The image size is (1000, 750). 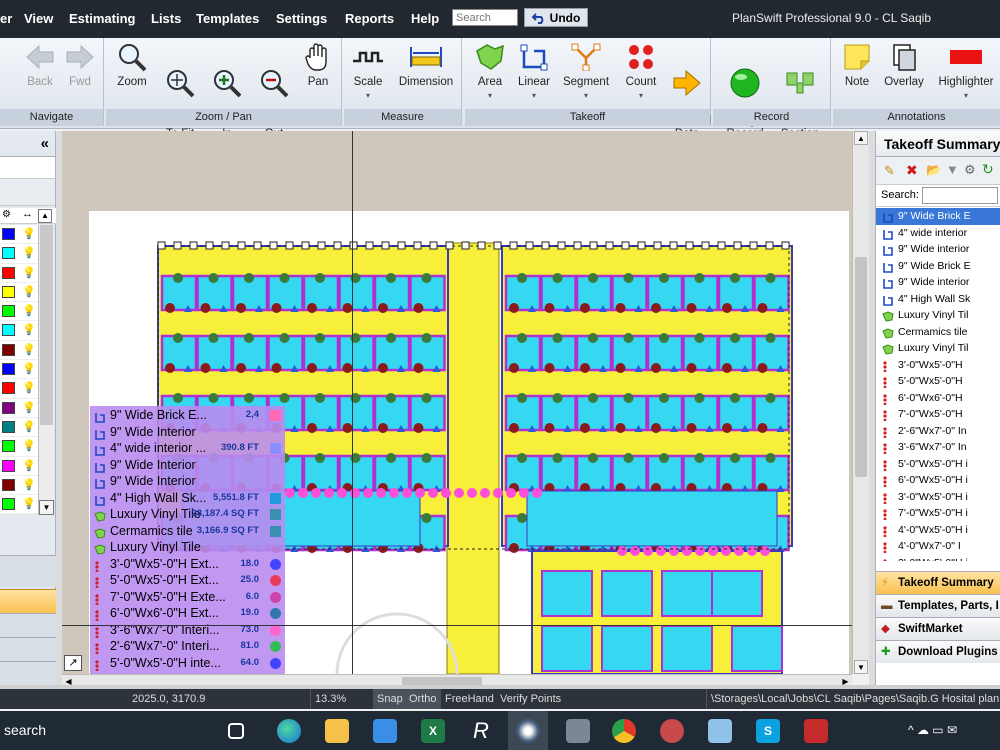 What do you see at coordinates (932, 730) in the screenshot?
I see `system-tray-icons: ^ ☁ ▭ ✉` at bounding box center [932, 730].